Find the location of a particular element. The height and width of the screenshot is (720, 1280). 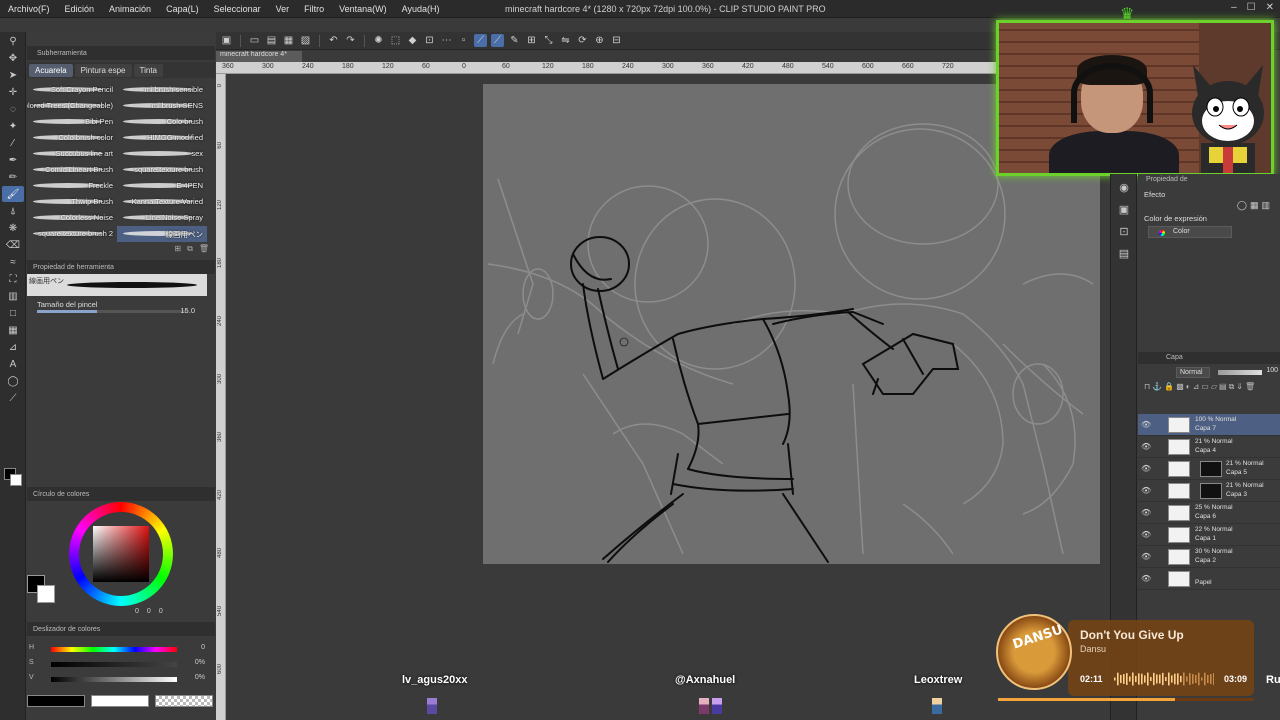

brush-tool-icon: 🖌 is located at coordinates (13, 194).